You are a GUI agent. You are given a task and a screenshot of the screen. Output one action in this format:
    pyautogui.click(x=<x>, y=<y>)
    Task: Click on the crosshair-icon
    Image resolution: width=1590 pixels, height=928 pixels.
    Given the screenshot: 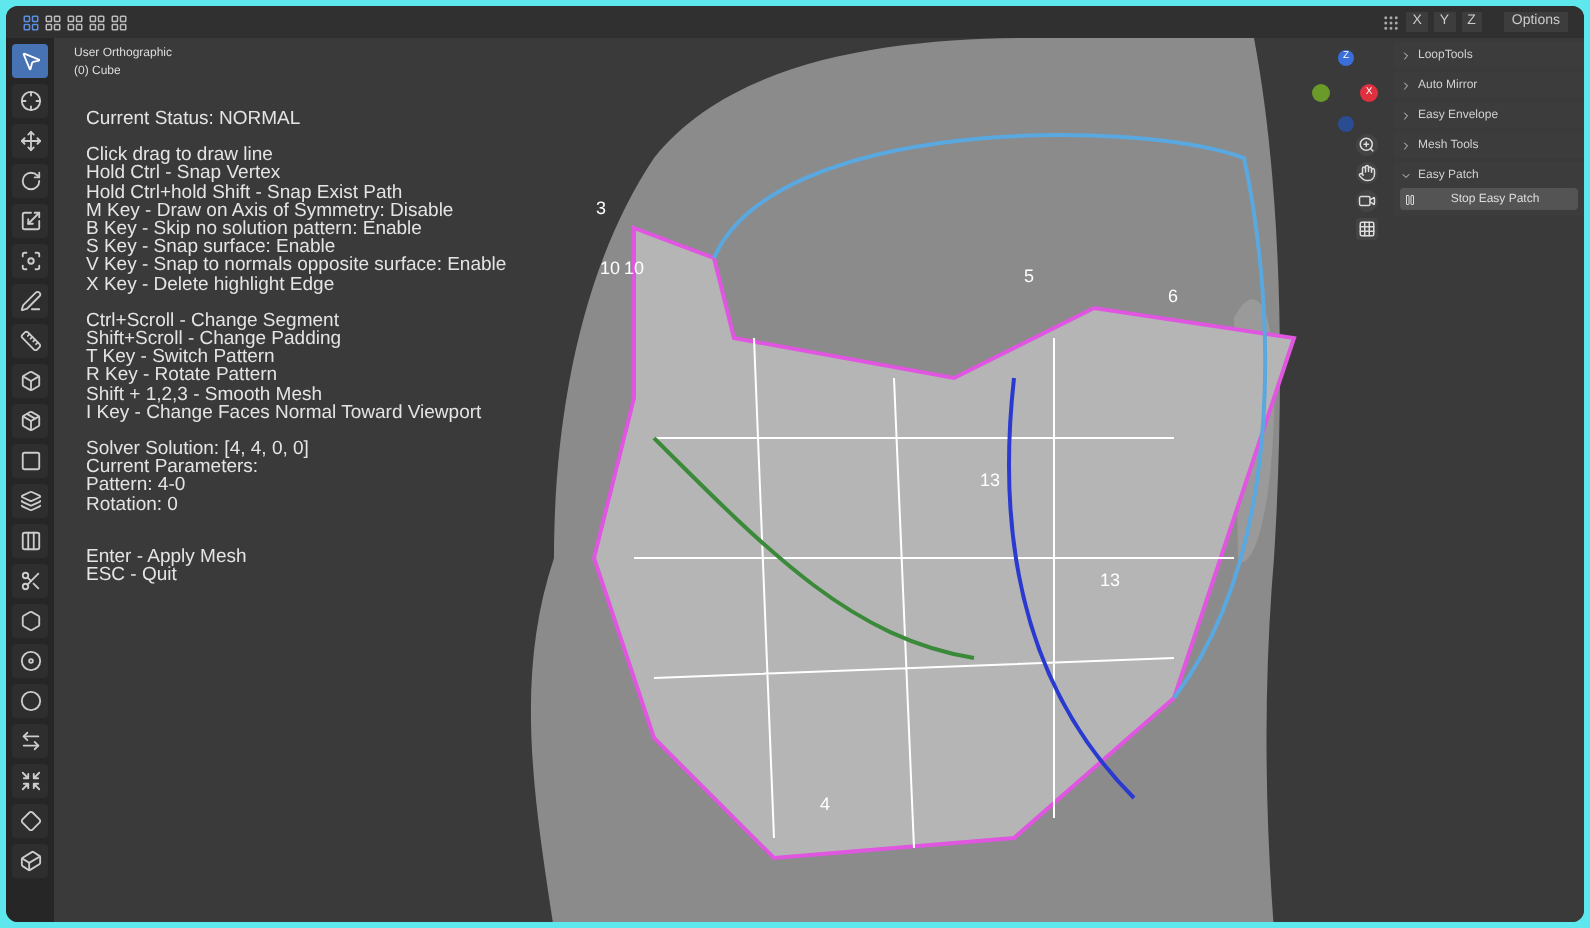 What is the action you would take?
    pyautogui.click(x=30, y=101)
    